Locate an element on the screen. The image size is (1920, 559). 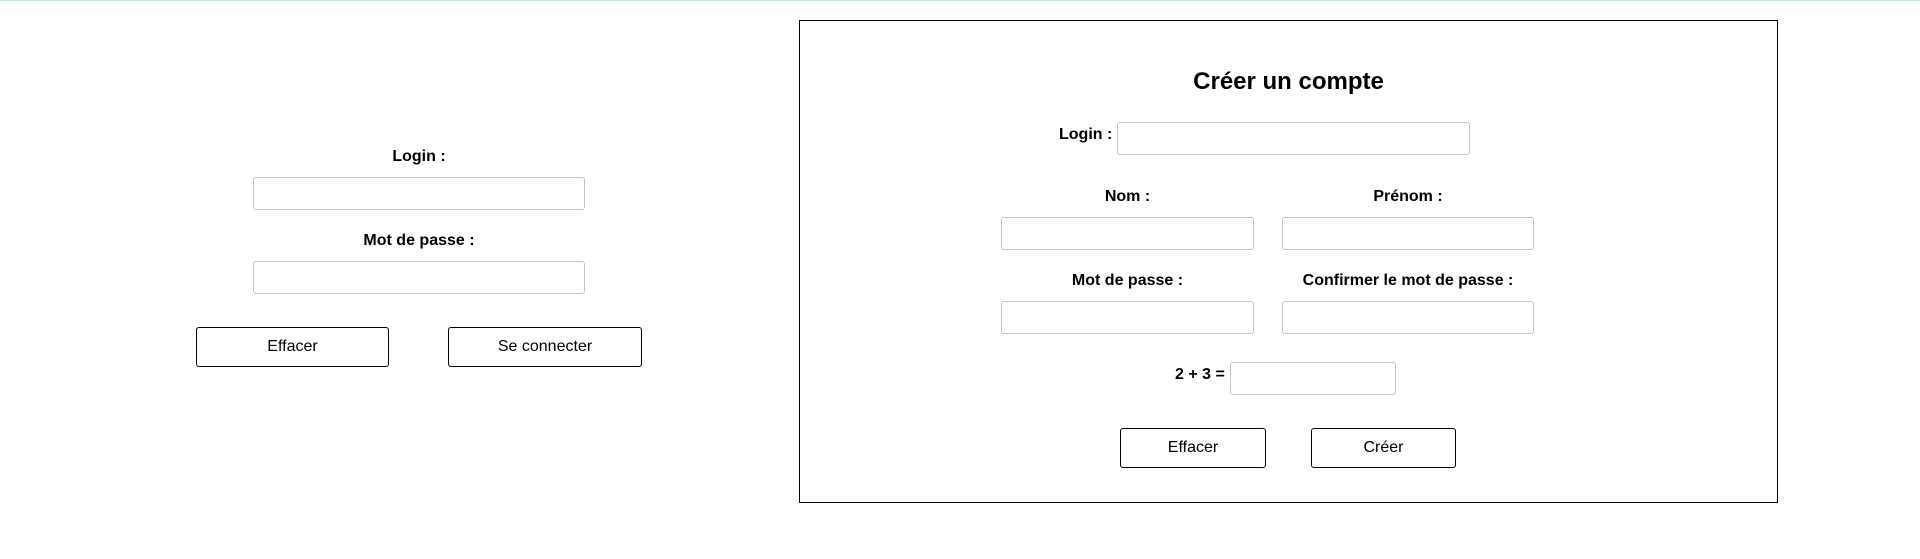
signup-clear-button: Effacer is located at coordinates (1193, 448).